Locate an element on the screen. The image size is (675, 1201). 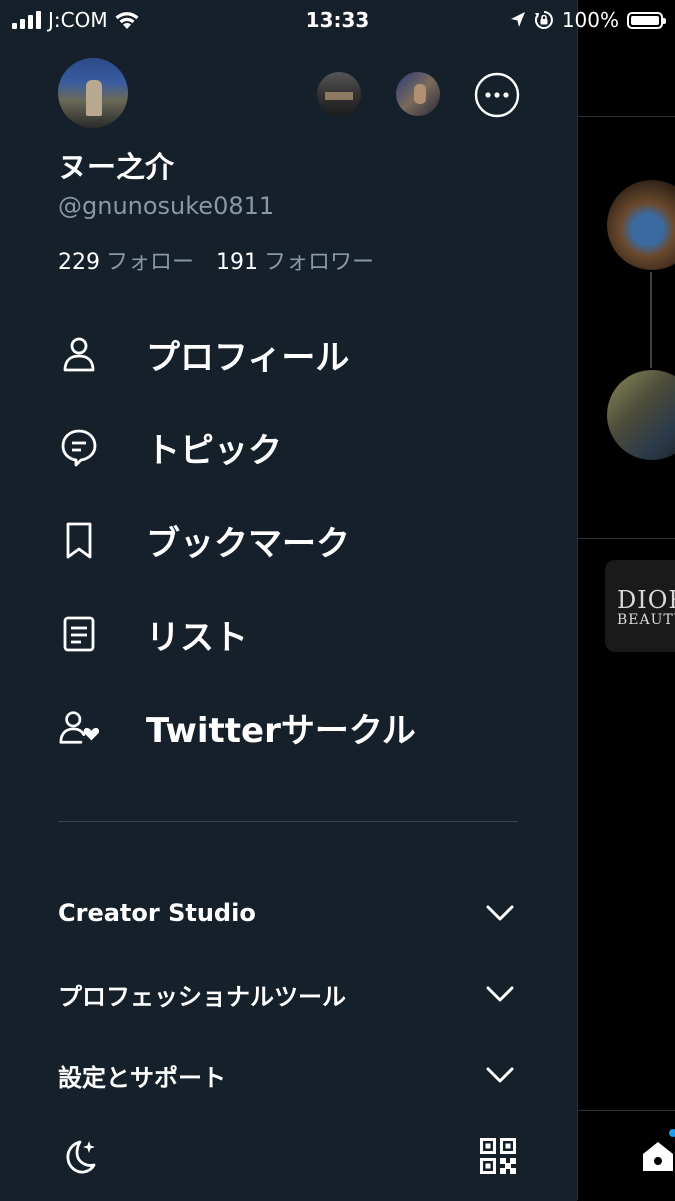
ad-text: DIOR is located at coordinates (646, 600).